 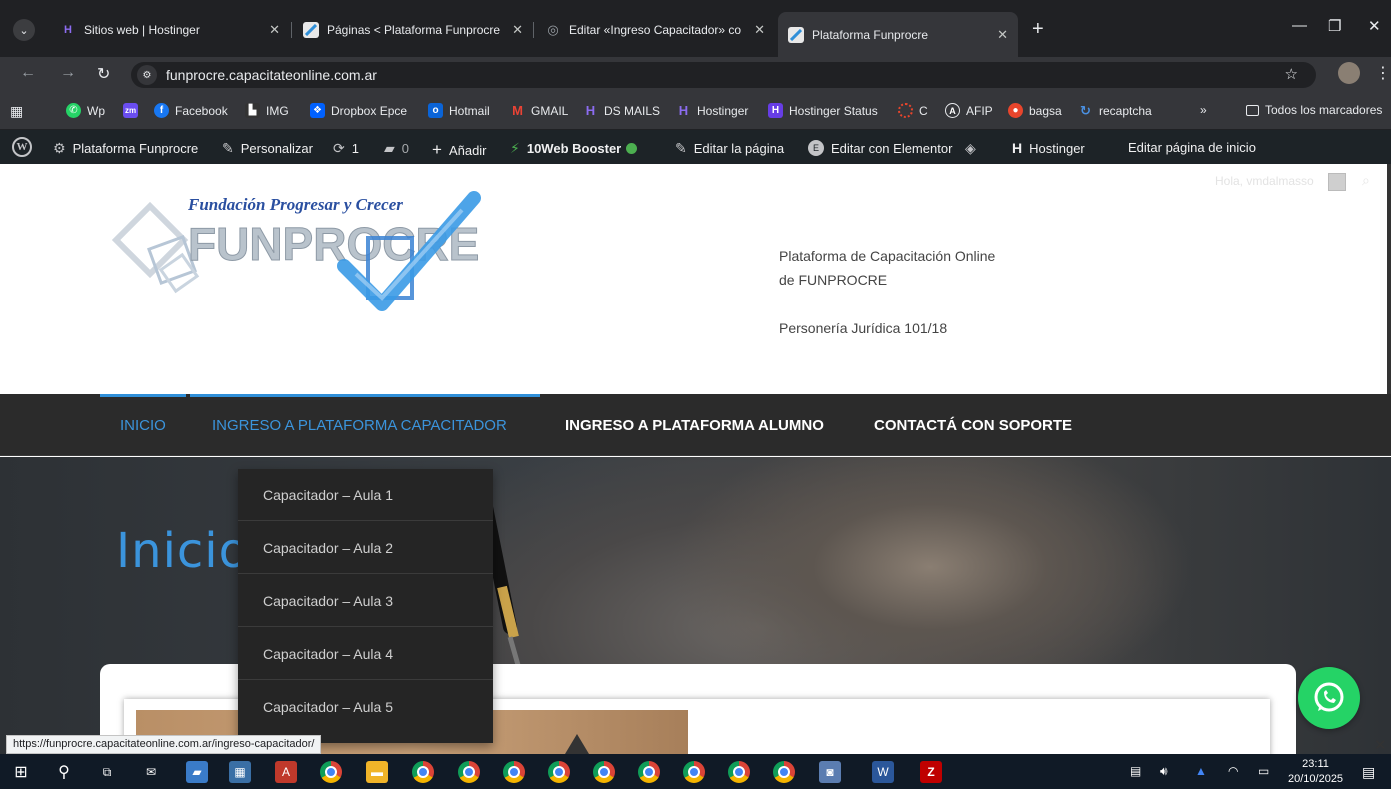 What do you see at coordinates (974, 148) in the screenshot?
I see `admin-diamond: ◈` at bounding box center [974, 148].